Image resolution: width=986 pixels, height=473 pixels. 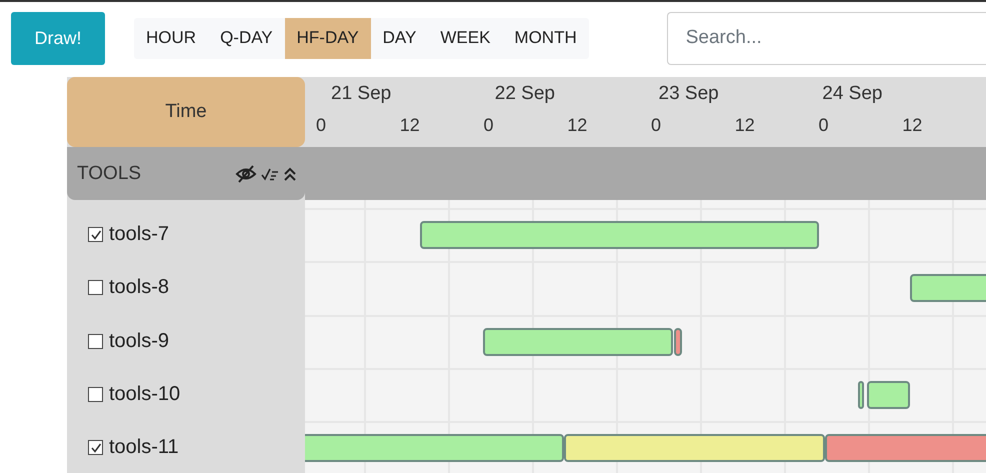 I want to click on day-label: 23 Sep, so click(x=689, y=94).